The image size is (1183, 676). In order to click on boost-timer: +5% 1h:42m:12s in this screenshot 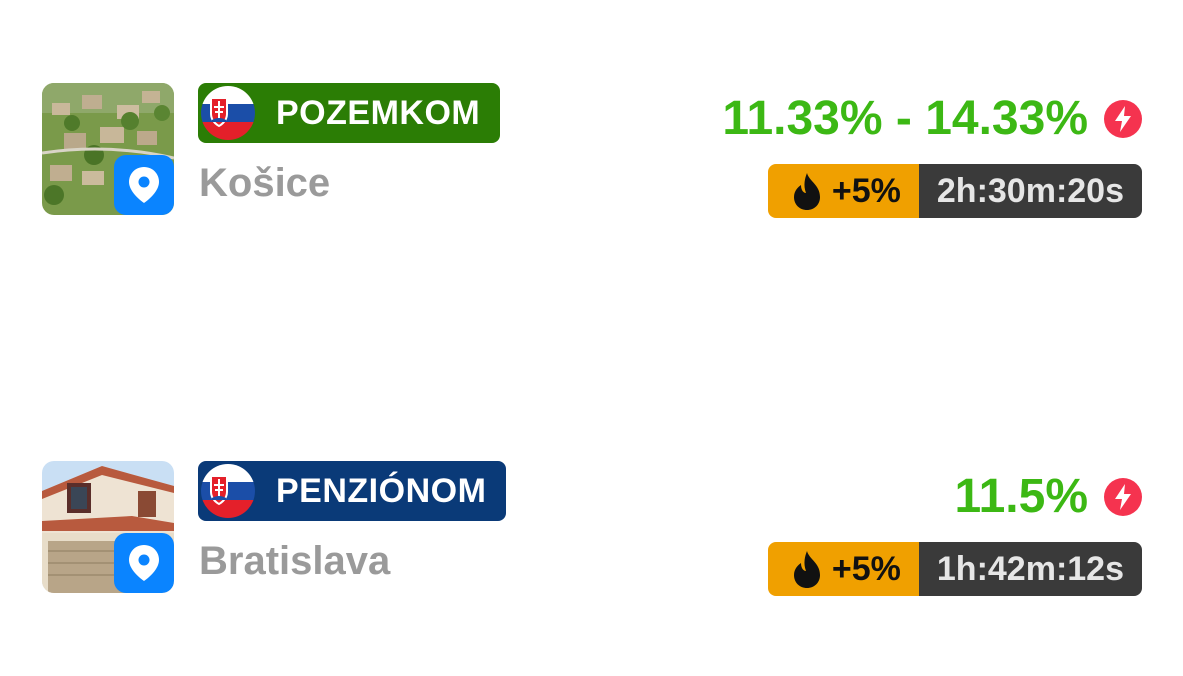, I will do `click(954, 569)`.